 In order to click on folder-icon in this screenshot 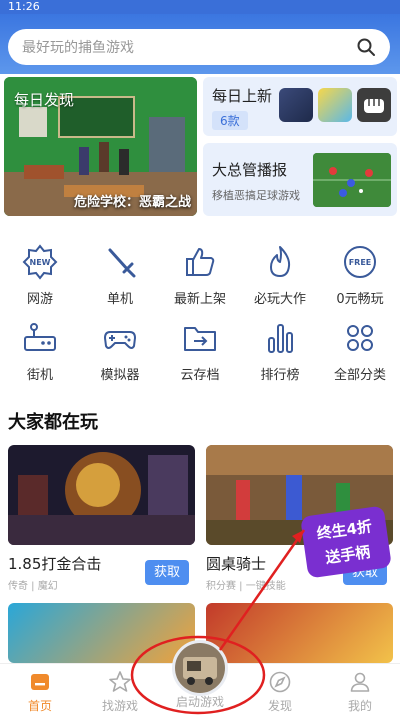, I will do `click(200, 339)`.